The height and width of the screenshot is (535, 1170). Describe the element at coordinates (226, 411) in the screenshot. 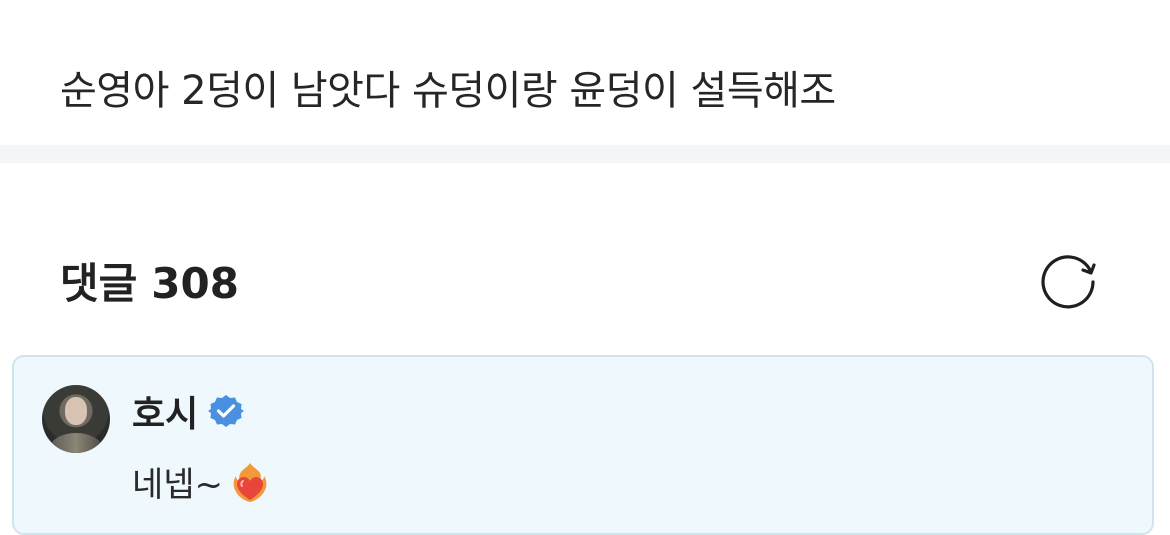

I see `verified-badge-icon` at that location.